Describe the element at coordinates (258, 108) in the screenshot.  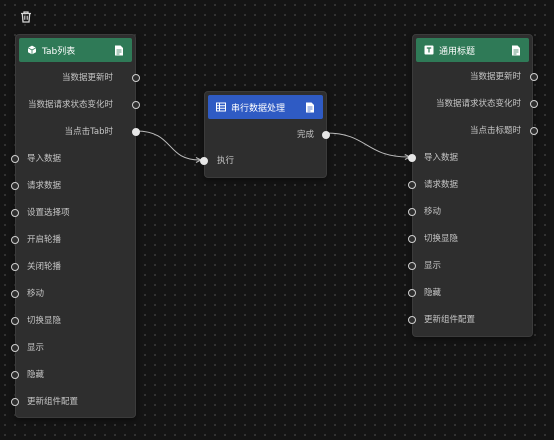
I see `node-title: 串行数据处理` at that location.